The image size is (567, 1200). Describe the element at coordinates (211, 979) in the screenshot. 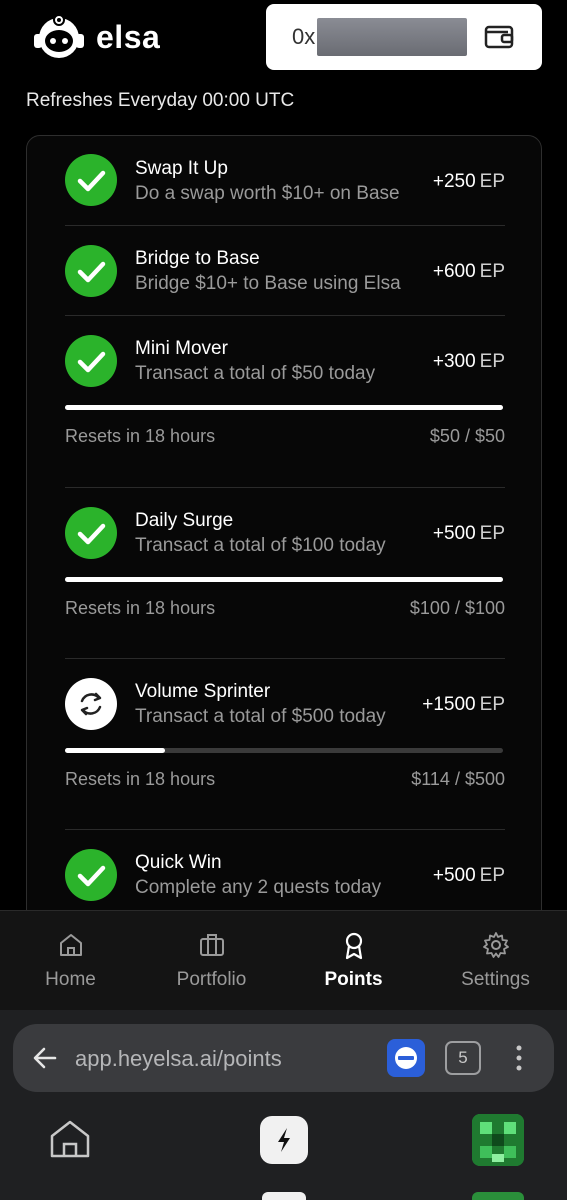

I see `nav-portfolio-label: Portfolio` at that location.